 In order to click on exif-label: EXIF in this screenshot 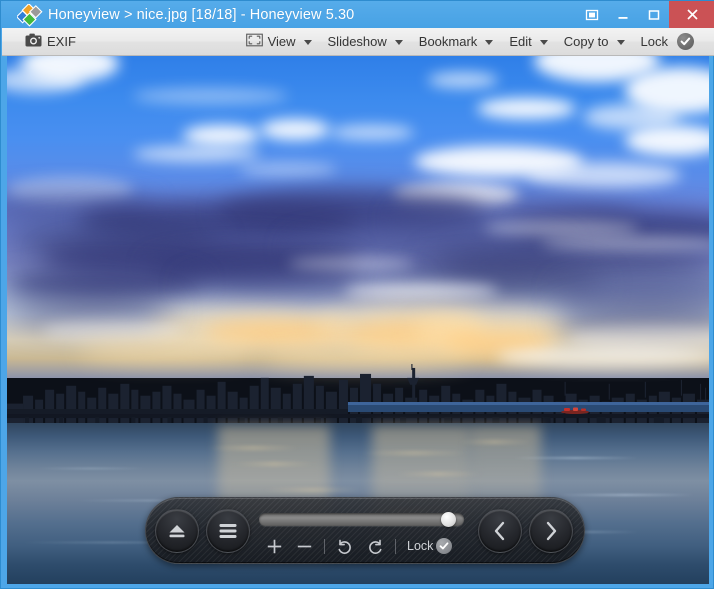, I will do `click(61, 41)`.